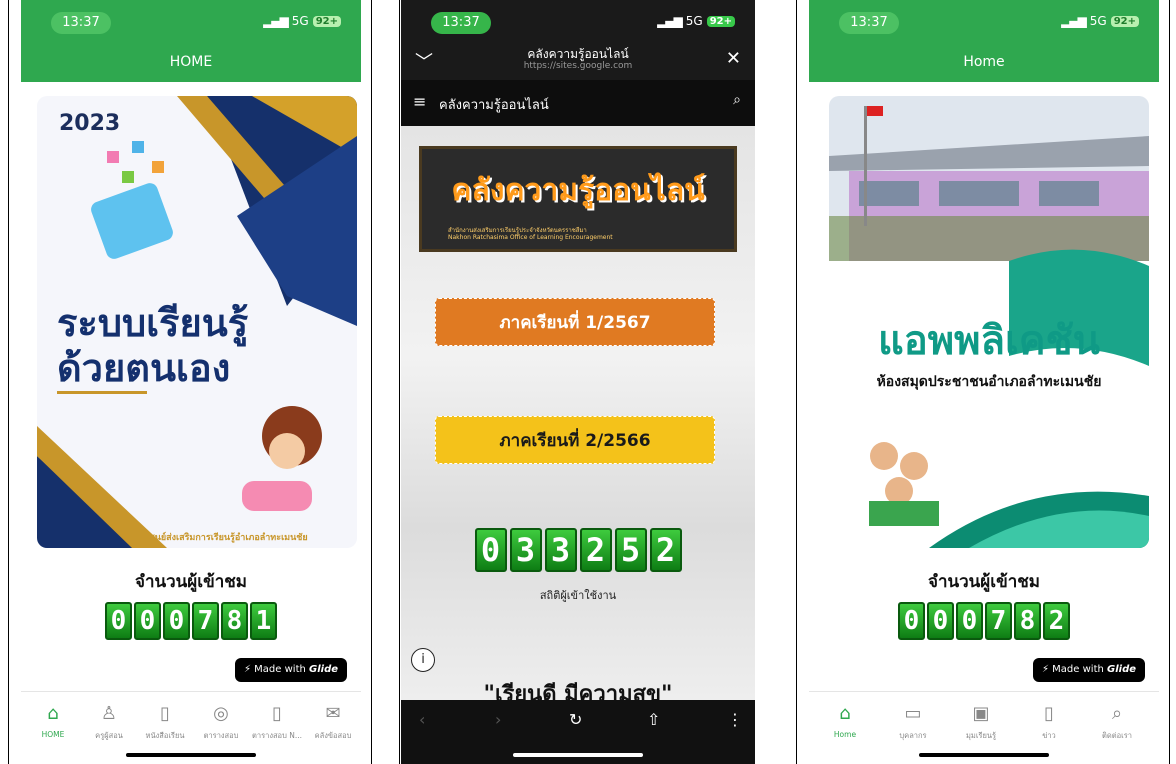 This screenshot has height=764, width=1176. I want to click on tab-label: คลังข้อสอบ, so click(333, 735).